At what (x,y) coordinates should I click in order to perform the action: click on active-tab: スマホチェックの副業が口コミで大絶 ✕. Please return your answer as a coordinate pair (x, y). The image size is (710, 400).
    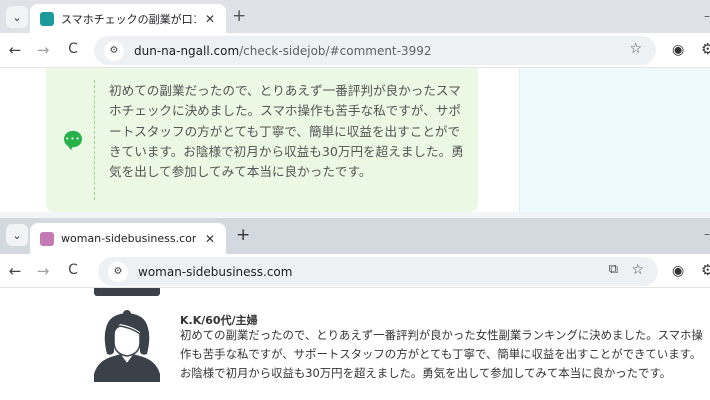
    Looking at the image, I should click on (128, 18).